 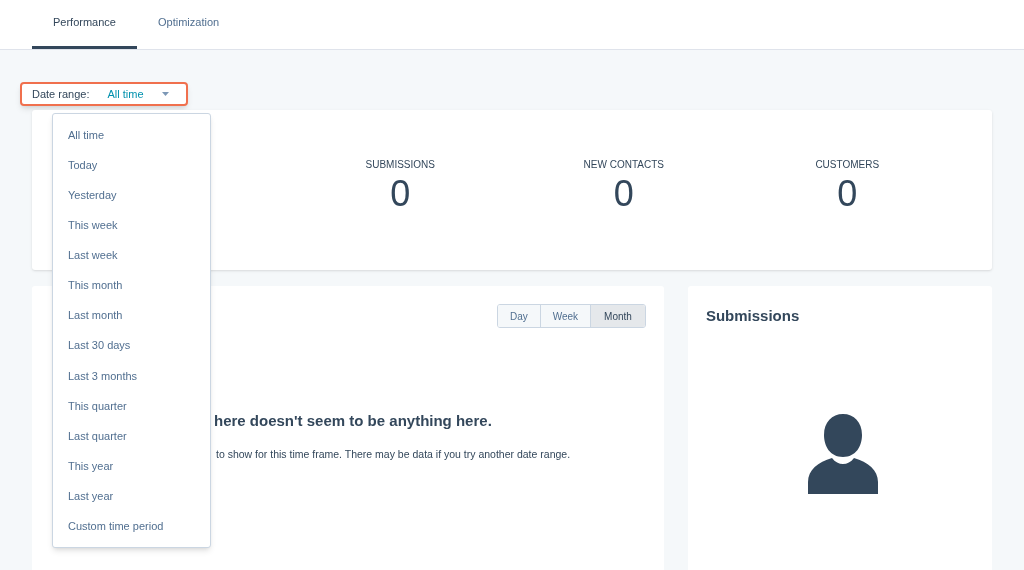 What do you see at coordinates (753, 316) in the screenshot?
I see `card-title: Submissions` at bounding box center [753, 316].